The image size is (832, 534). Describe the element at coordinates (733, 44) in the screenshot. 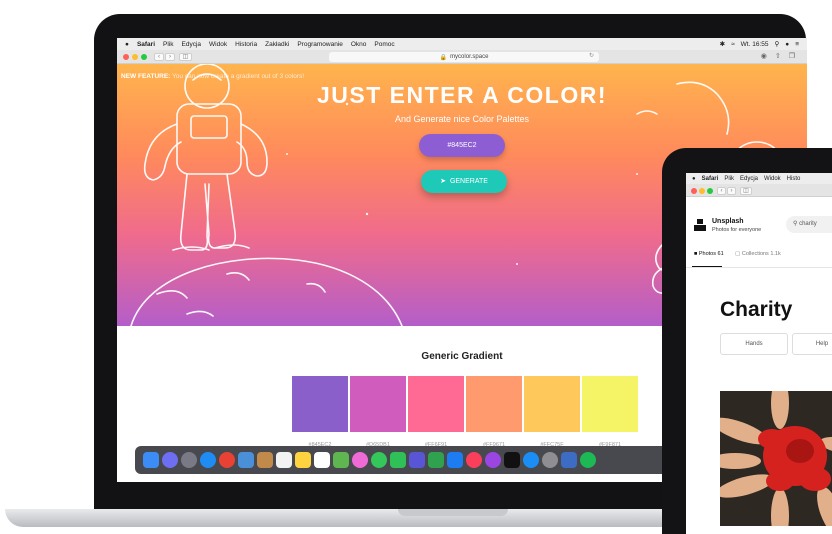

I see `wifi-icon: ≈` at that location.